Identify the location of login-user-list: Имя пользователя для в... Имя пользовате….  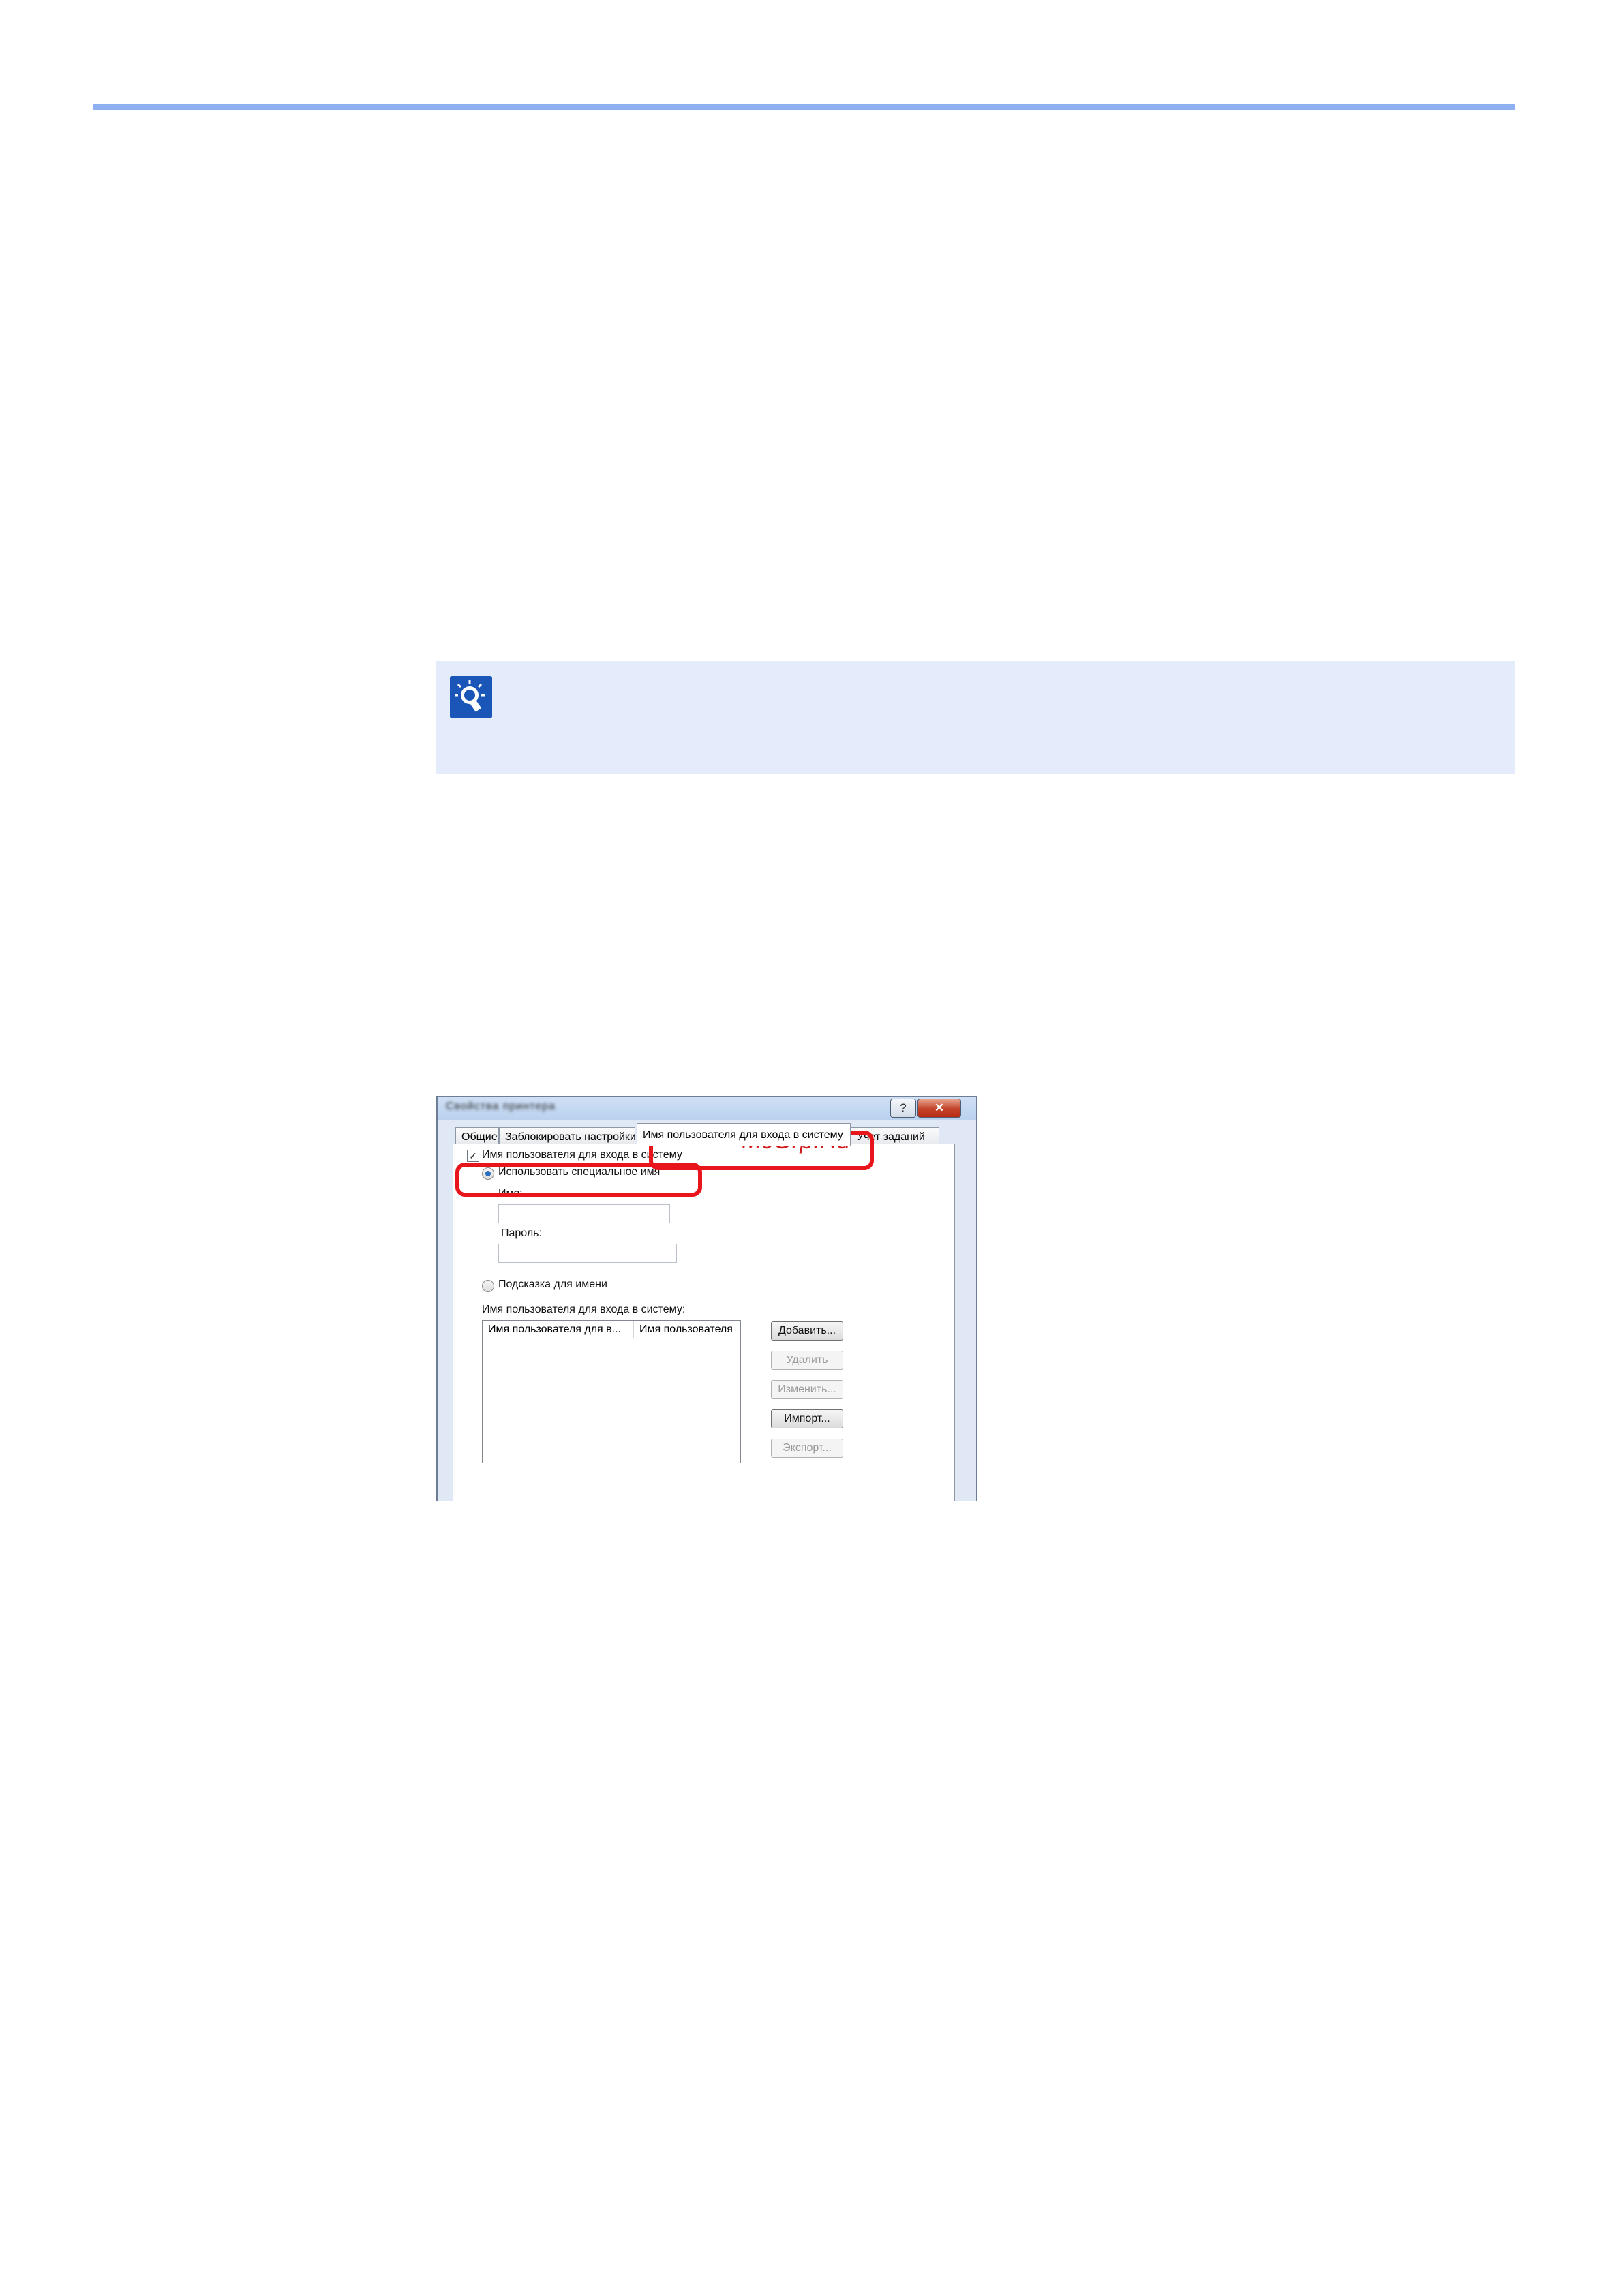
(611, 1392).